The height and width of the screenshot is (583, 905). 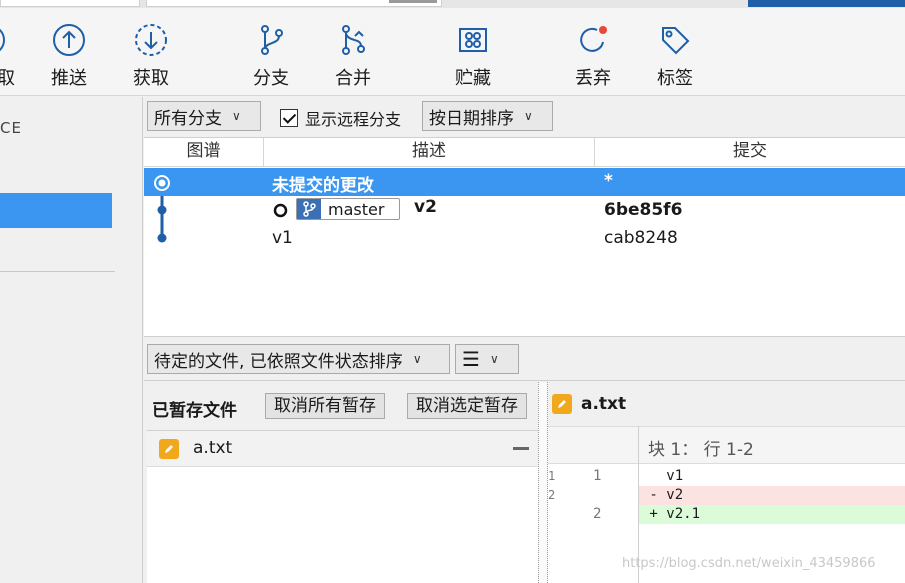 What do you see at coordinates (204, 116) in the screenshot?
I see `branch-filter-select: 所有分支 ∨` at bounding box center [204, 116].